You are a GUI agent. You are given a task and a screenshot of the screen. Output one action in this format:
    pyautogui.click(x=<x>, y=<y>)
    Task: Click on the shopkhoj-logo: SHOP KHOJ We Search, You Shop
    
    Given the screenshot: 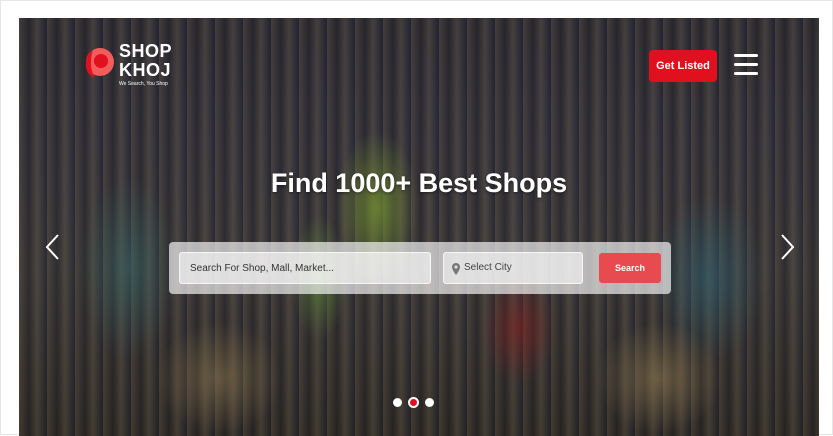 What is the action you would take?
    pyautogui.click(x=131, y=65)
    